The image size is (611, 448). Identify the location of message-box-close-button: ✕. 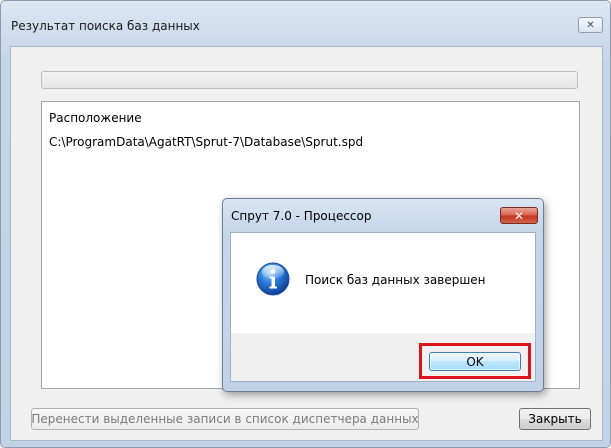
(519, 215).